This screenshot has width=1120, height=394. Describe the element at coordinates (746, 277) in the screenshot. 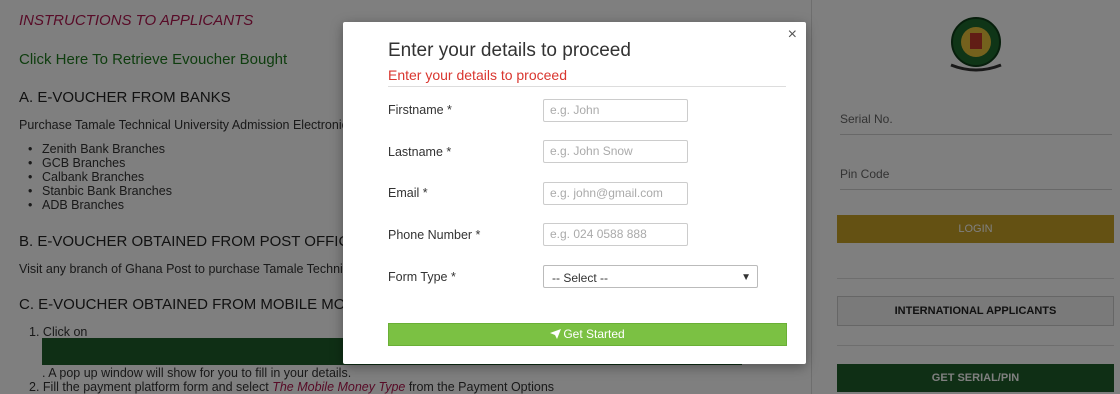

I see `chevron-down-icon: ▼` at that location.